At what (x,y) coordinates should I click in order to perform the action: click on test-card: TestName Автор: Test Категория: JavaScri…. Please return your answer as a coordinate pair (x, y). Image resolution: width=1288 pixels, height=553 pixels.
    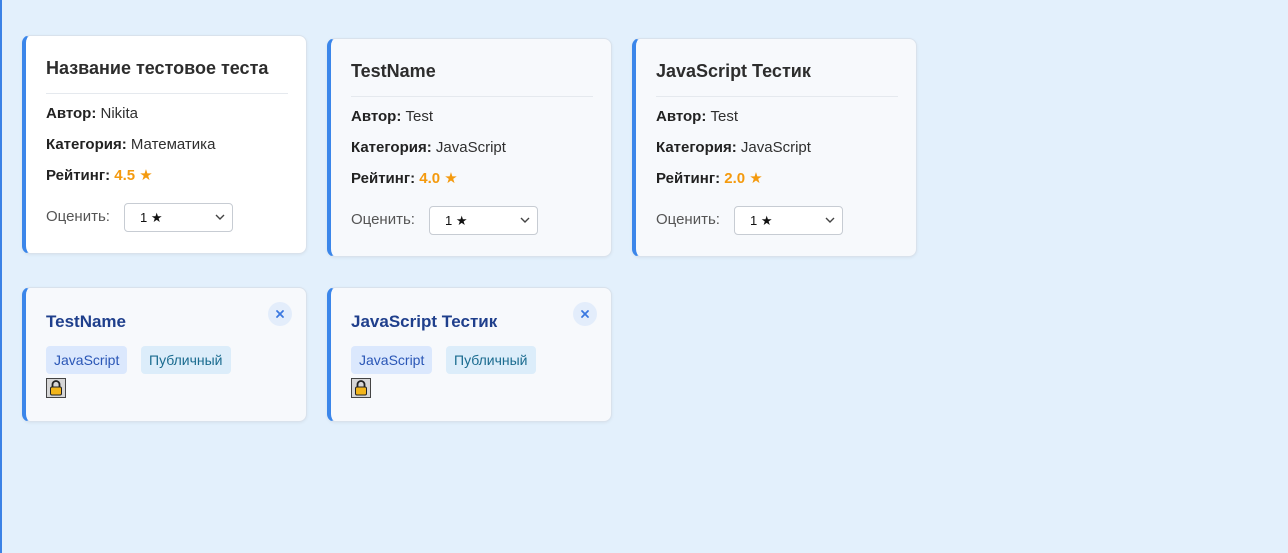
    Looking at the image, I should click on (469, 147).